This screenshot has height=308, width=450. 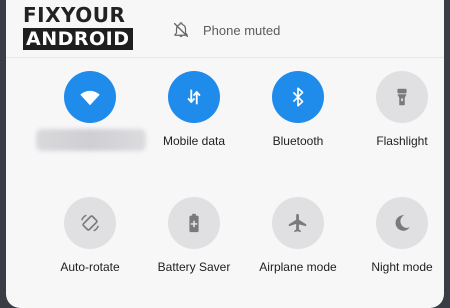 I want to click on tile-flashlight: Flashlight, so click(x=396, y=116).